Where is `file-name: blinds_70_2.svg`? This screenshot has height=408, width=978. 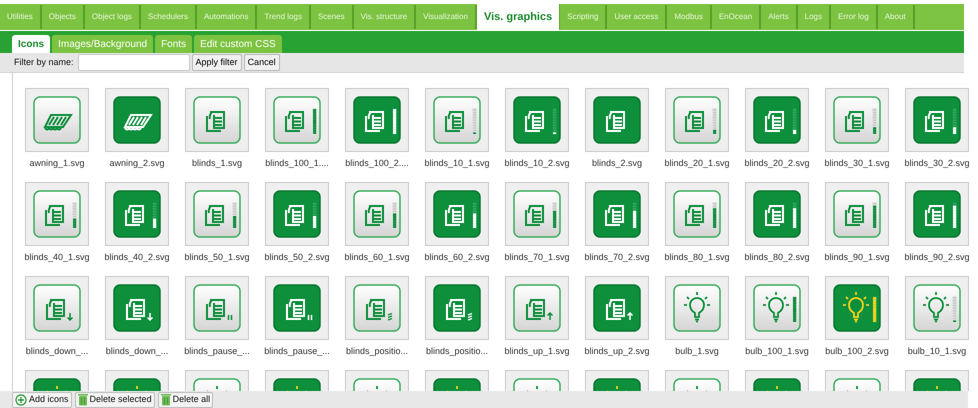
file-name: blinds_70_2.svg is located at coordinates (617, 257).